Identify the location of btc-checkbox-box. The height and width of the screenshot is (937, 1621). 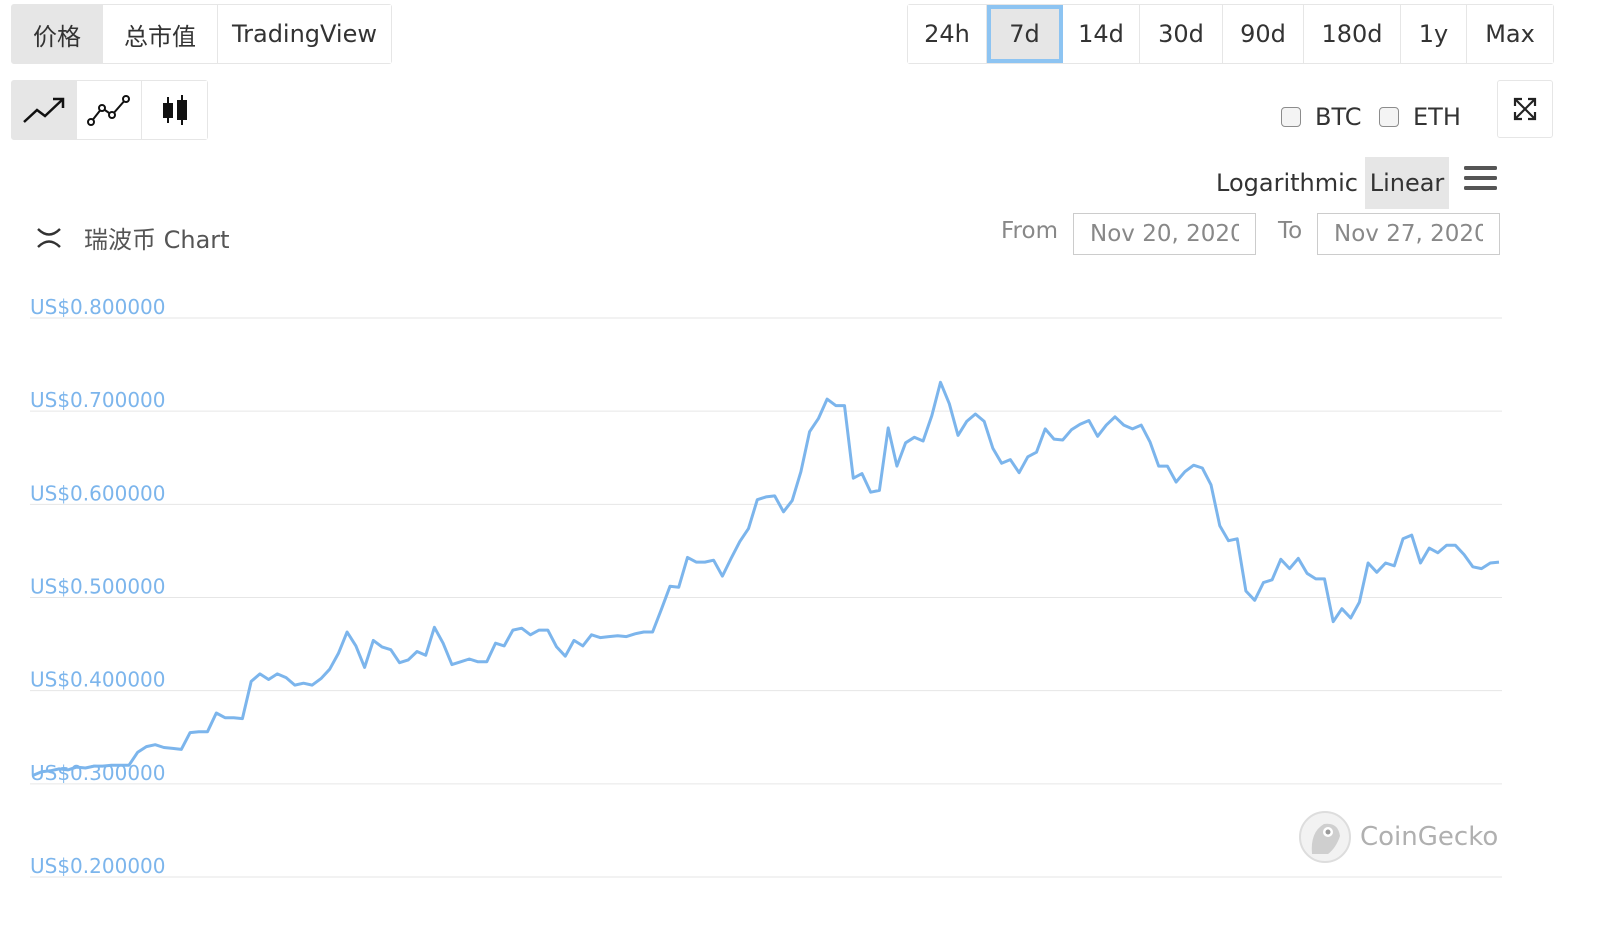
(1291, 117).